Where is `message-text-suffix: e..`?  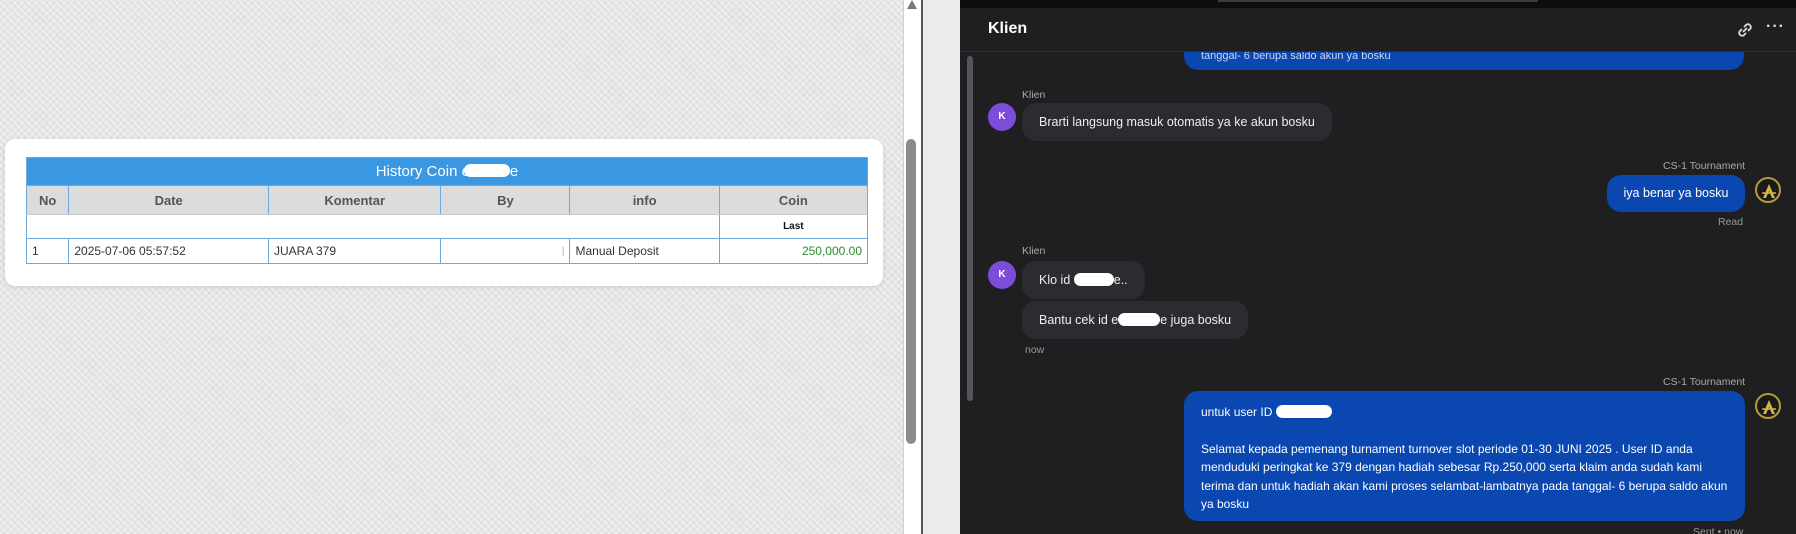 message-text-suffix: e.. is located at coordinates (1120, 280).